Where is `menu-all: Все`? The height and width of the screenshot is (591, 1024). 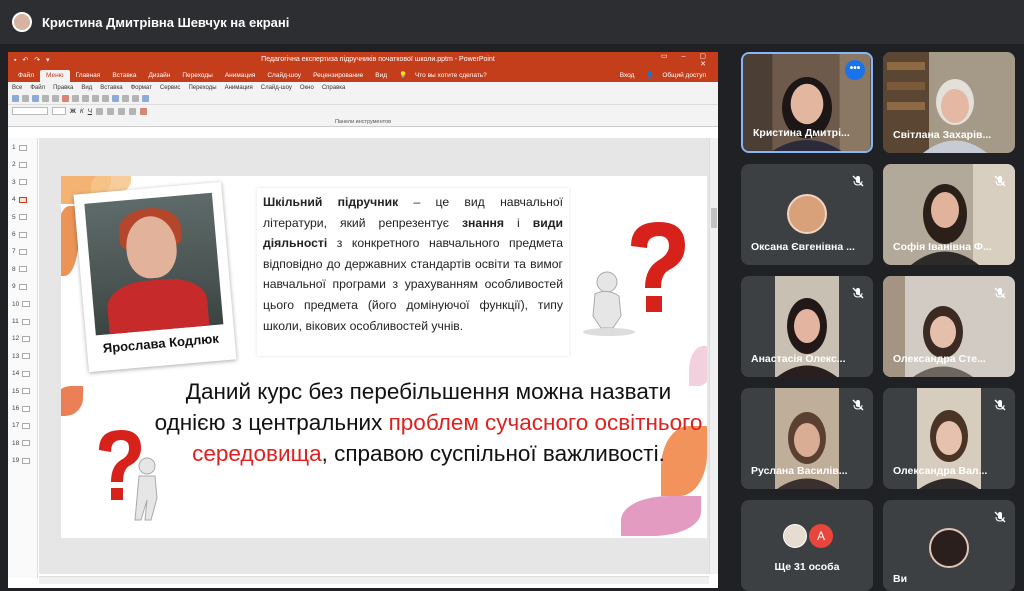 menu-all: Все is located at coordinates (17, 88).